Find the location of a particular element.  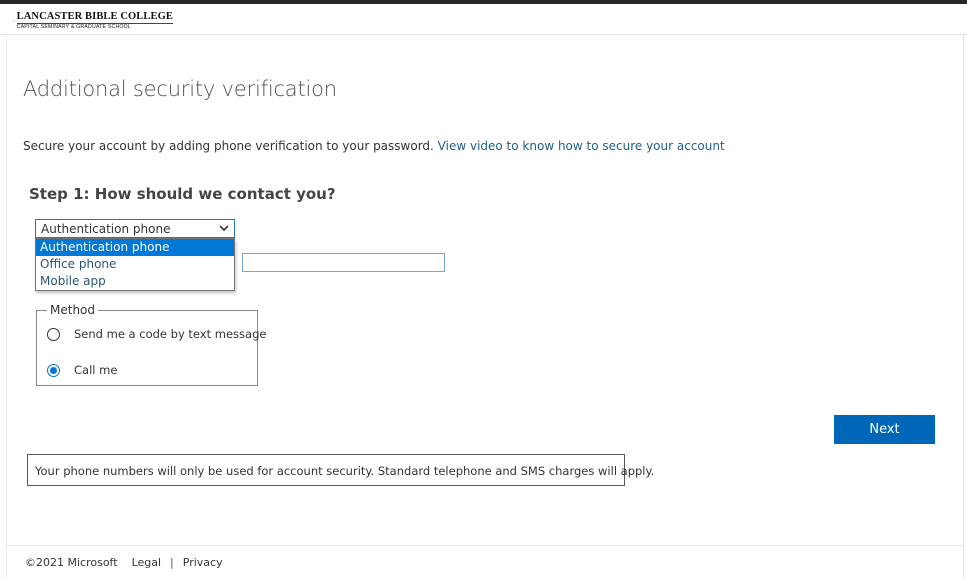

legal-link: Legal is located at coordinates (146, 562).